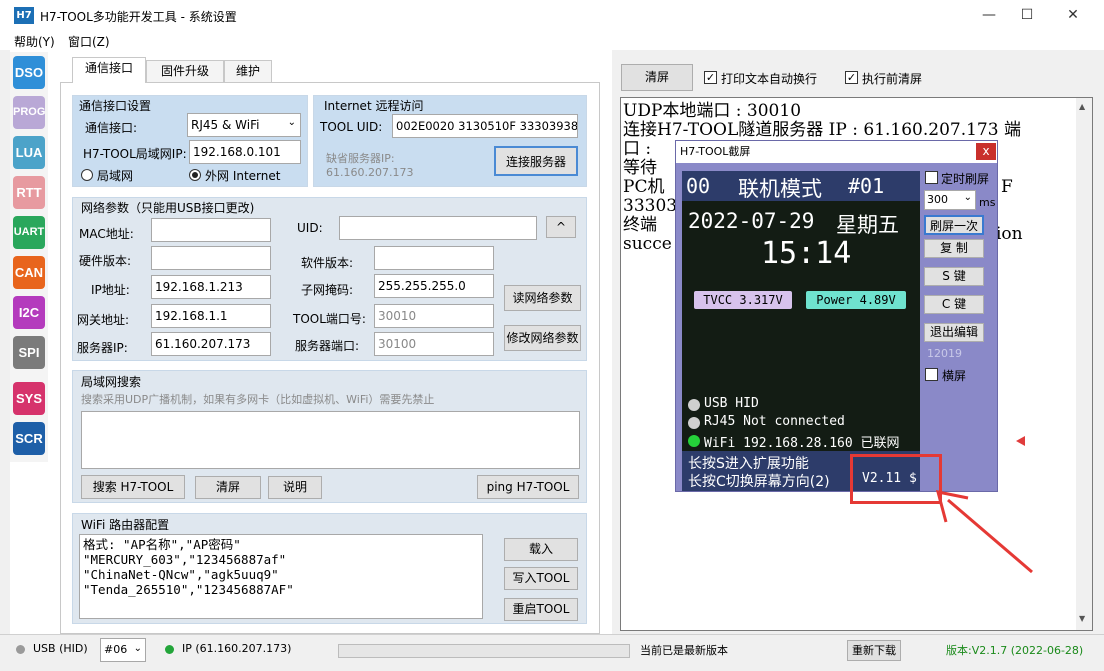 The image size is (1104, 671). I want to click on clear-before-checkbox: ✓, so click(851, 77).